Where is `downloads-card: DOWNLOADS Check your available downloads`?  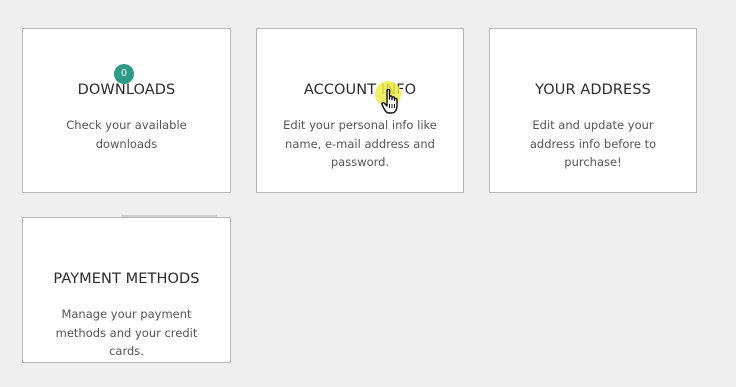
downloads-card: DOWNLOADS Check your available downloads is located at coordinates (126, 110).